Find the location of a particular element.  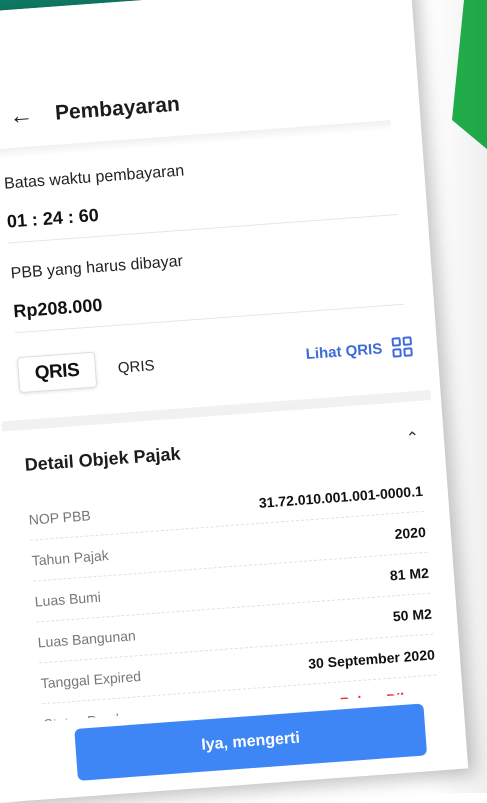

detail-label: Tahun Pajak is located at coordinates (70, 558).